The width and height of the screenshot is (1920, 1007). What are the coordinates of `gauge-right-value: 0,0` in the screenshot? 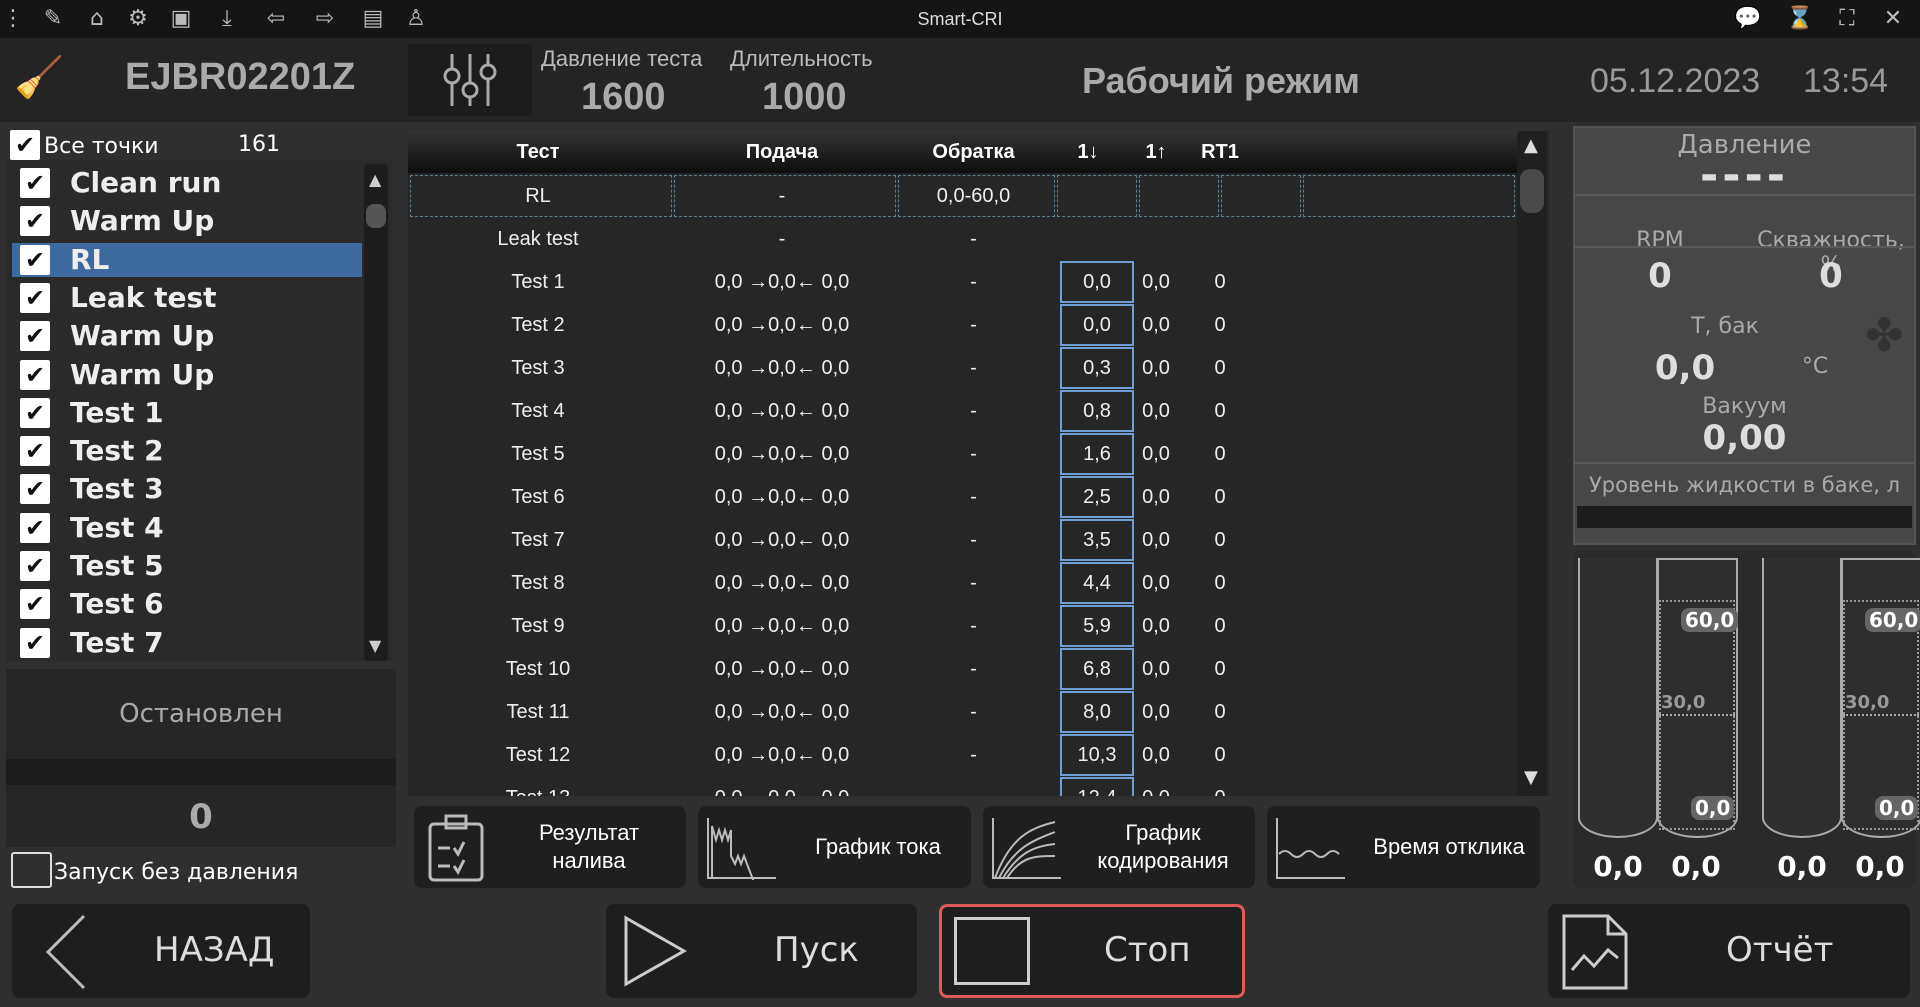 It's located at (1696, 866).